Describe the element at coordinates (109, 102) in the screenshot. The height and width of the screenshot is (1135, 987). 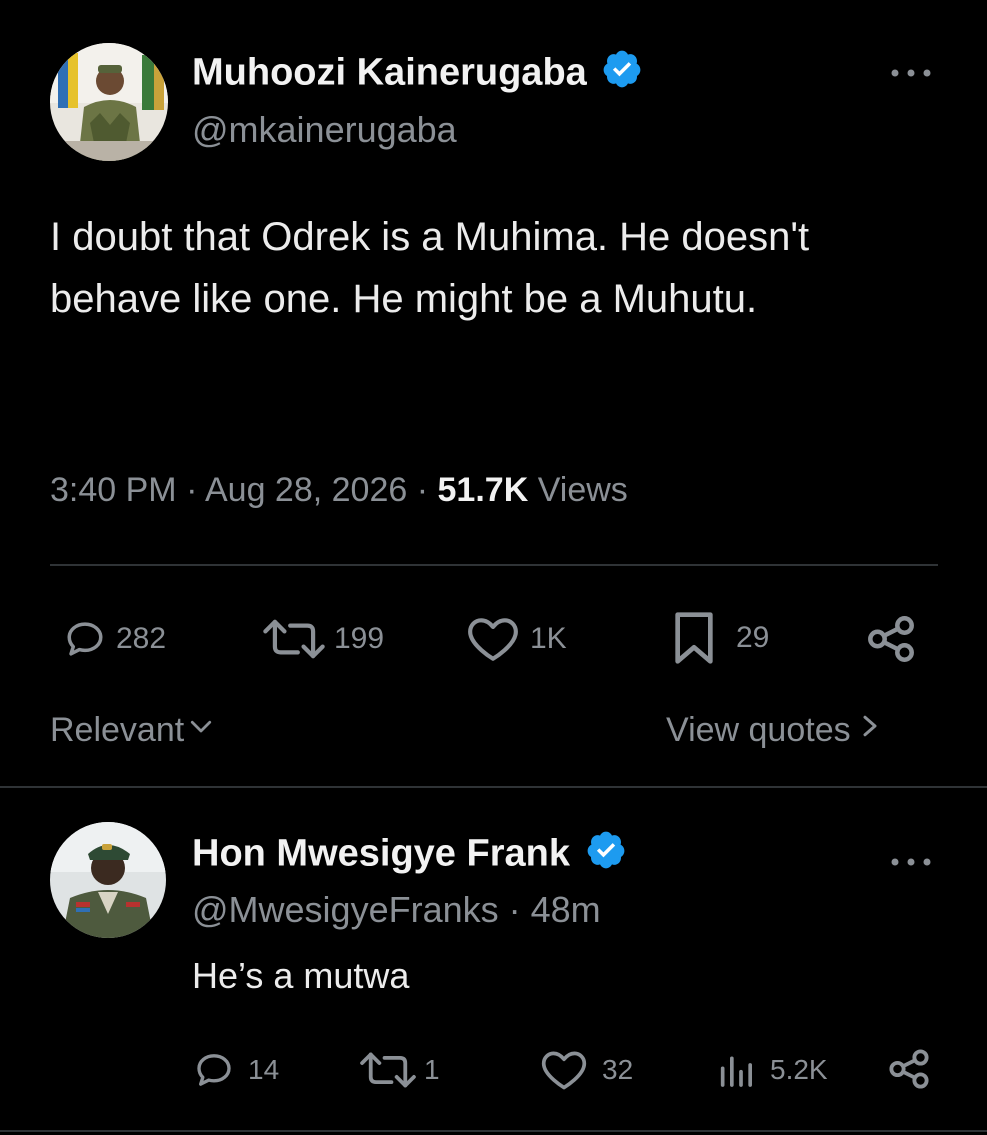
I see `author-avatar` at that location.